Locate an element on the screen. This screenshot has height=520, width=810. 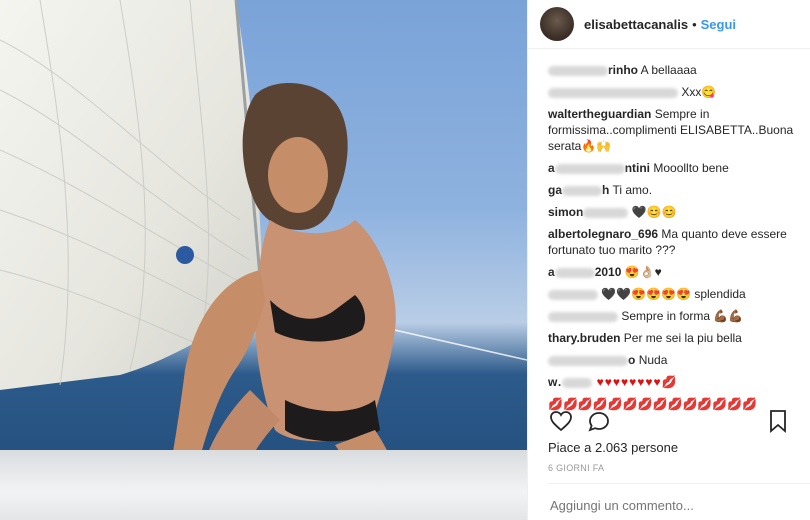
comment: Sempre in forma 💪🏾💪🏾 is located at coordinates (673, 316).